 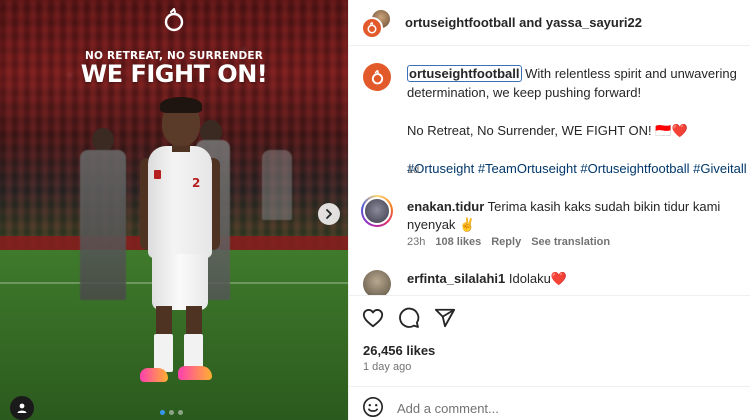 I want to click on headline-title: WE FIGHT ON!, so click(x=174, y=74).